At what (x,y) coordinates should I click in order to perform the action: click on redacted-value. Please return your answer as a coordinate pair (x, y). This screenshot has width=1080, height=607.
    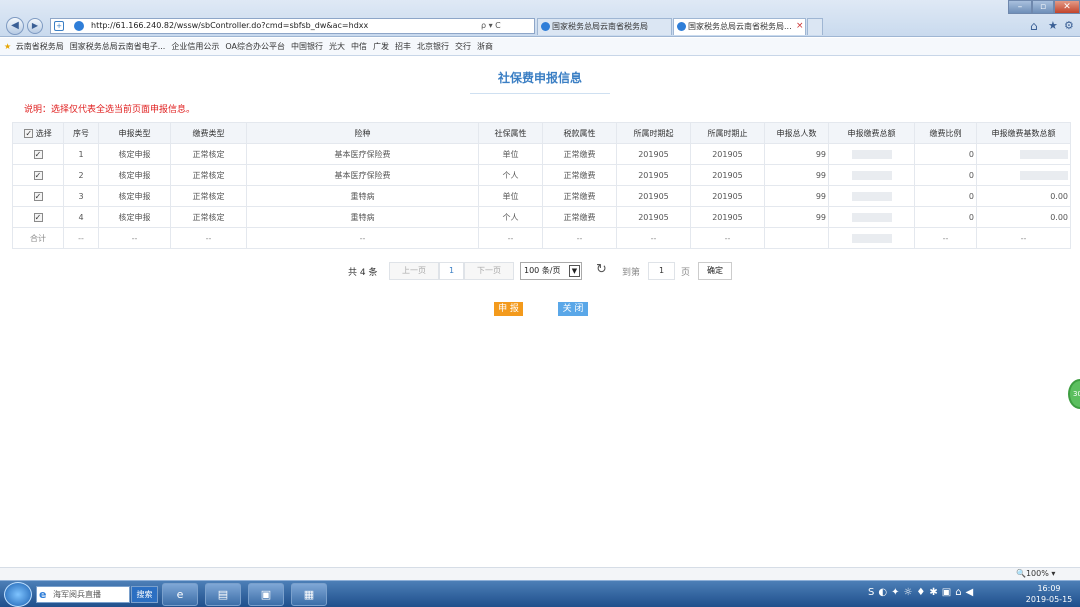
    Looking at the image, I should click on (1044, 175).